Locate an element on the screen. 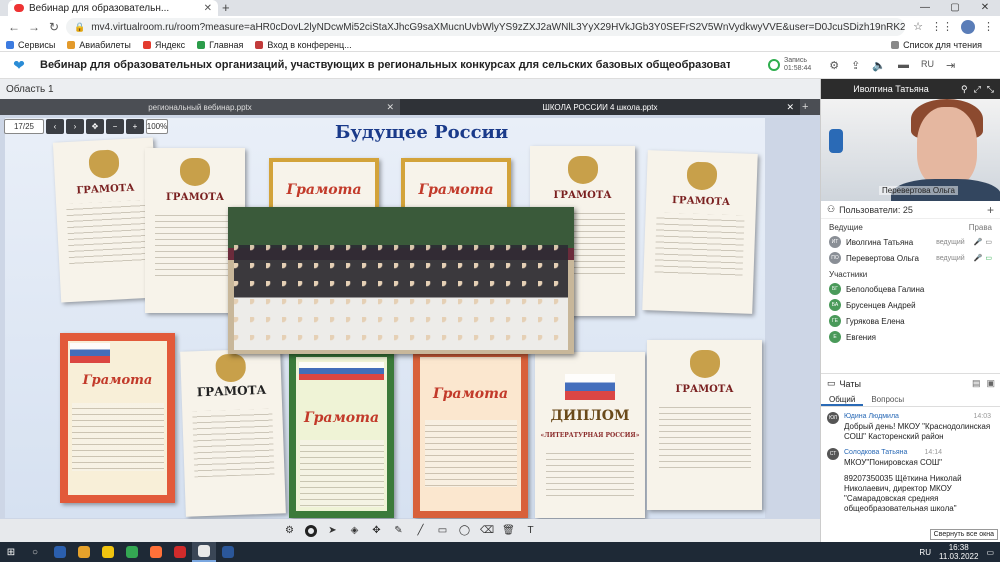  move-icon: ✥ is located at coordinates (95, 126).